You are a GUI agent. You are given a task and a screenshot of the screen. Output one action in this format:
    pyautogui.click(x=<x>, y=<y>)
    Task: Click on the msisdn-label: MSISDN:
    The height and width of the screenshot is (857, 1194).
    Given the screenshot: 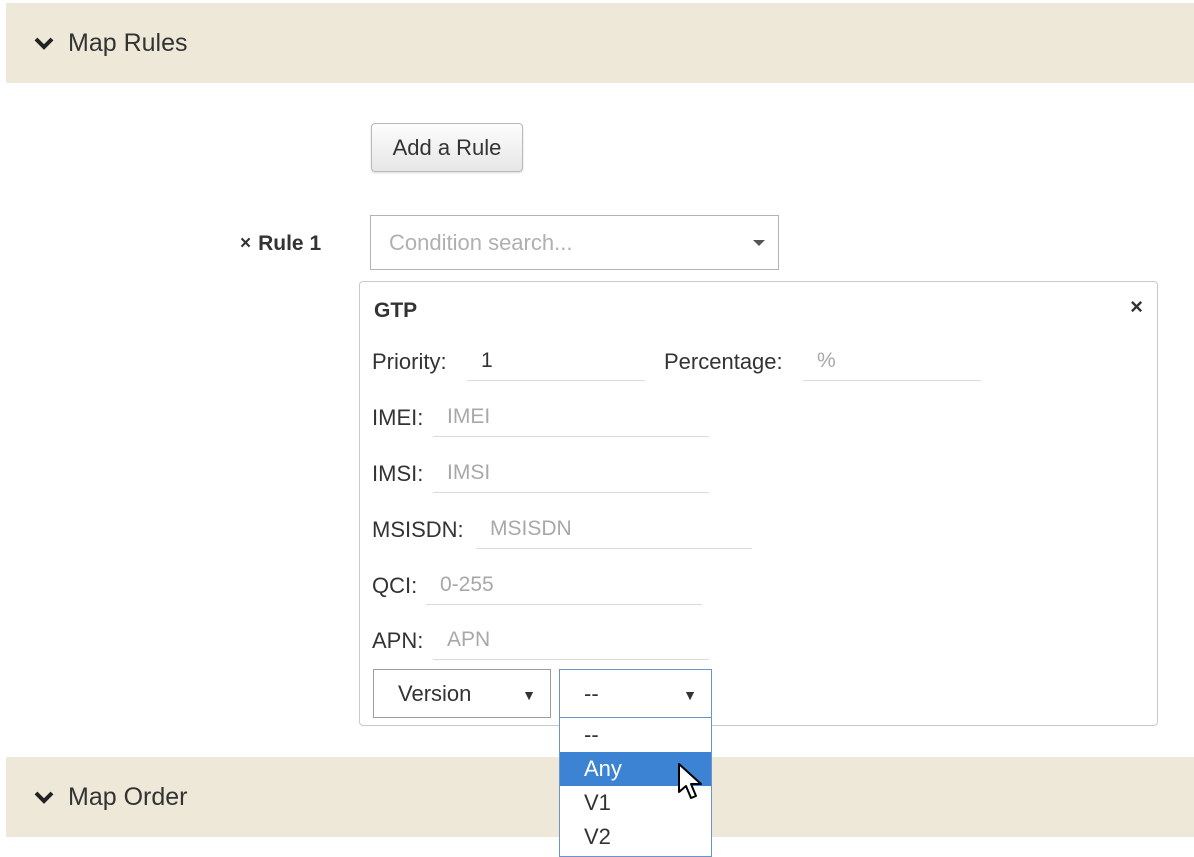 What is the action you would take?
    pyautogui.click(x=418, y=529)
    